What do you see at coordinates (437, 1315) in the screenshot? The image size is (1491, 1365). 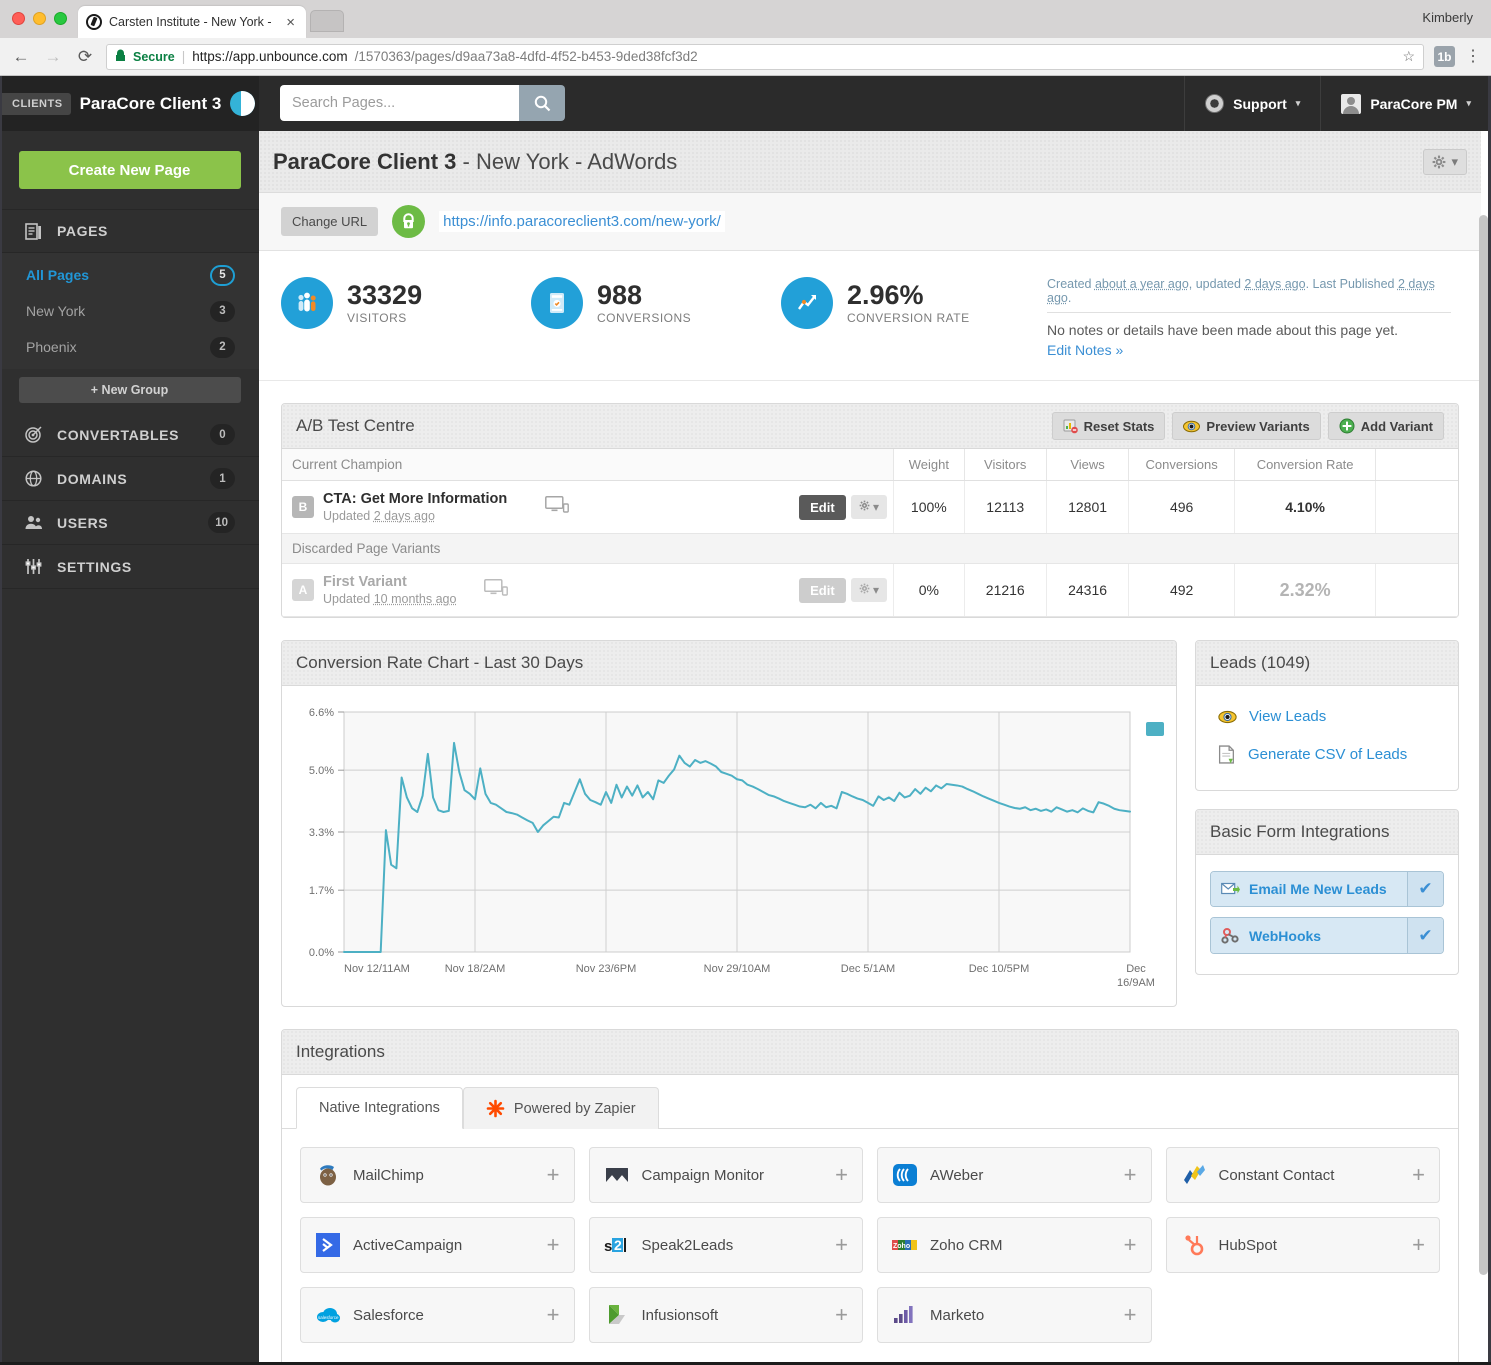 I see `integration-card-salesforce: salesforce Salesforce +` at bounding box center [437, 1315].